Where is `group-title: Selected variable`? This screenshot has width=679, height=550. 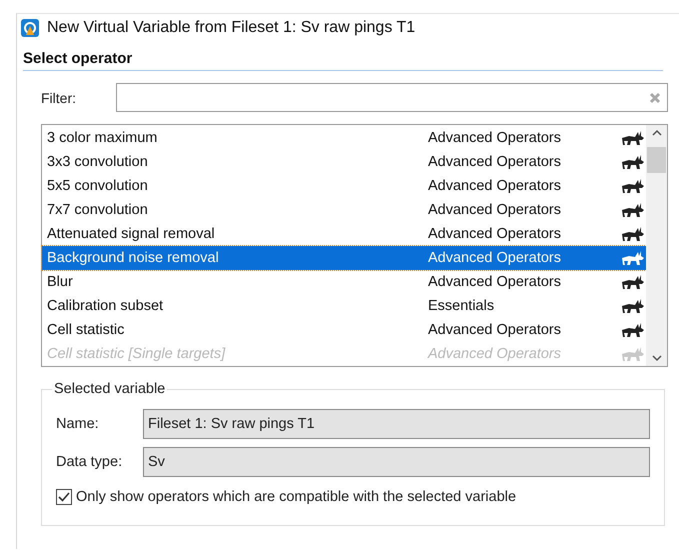
group-title: Selected variable is located at coordinates (109, 389).